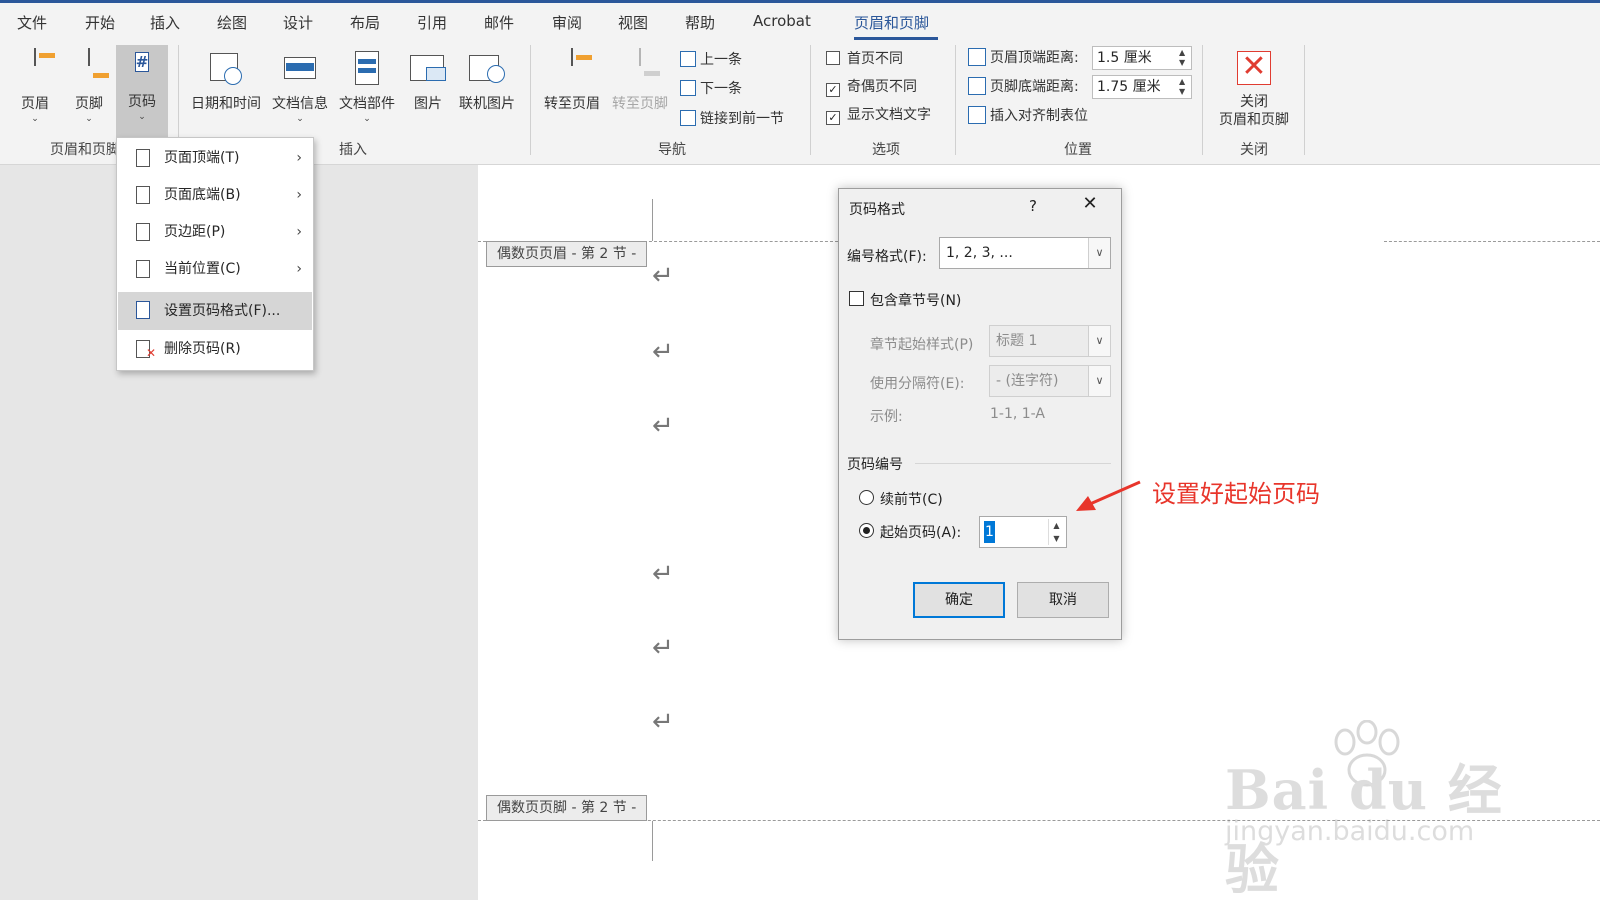 This screenshot has height=900, width=1600. Describe the element at coordinates (916, 301) in the screenshot. I see `include-chapter-label: 包含章节号(N)` at that location.